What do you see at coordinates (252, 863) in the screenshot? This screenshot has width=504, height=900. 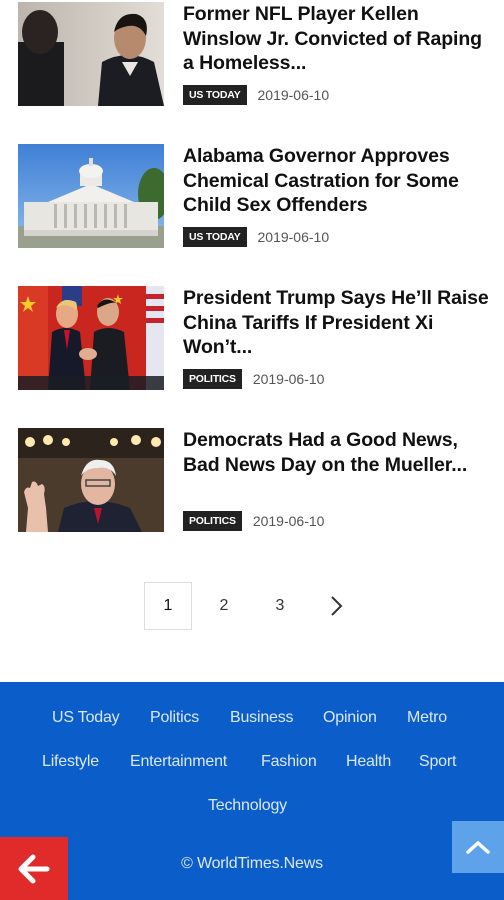 I see `copyright-text: © WorldTimes.News` at bounding box center [252, 863].